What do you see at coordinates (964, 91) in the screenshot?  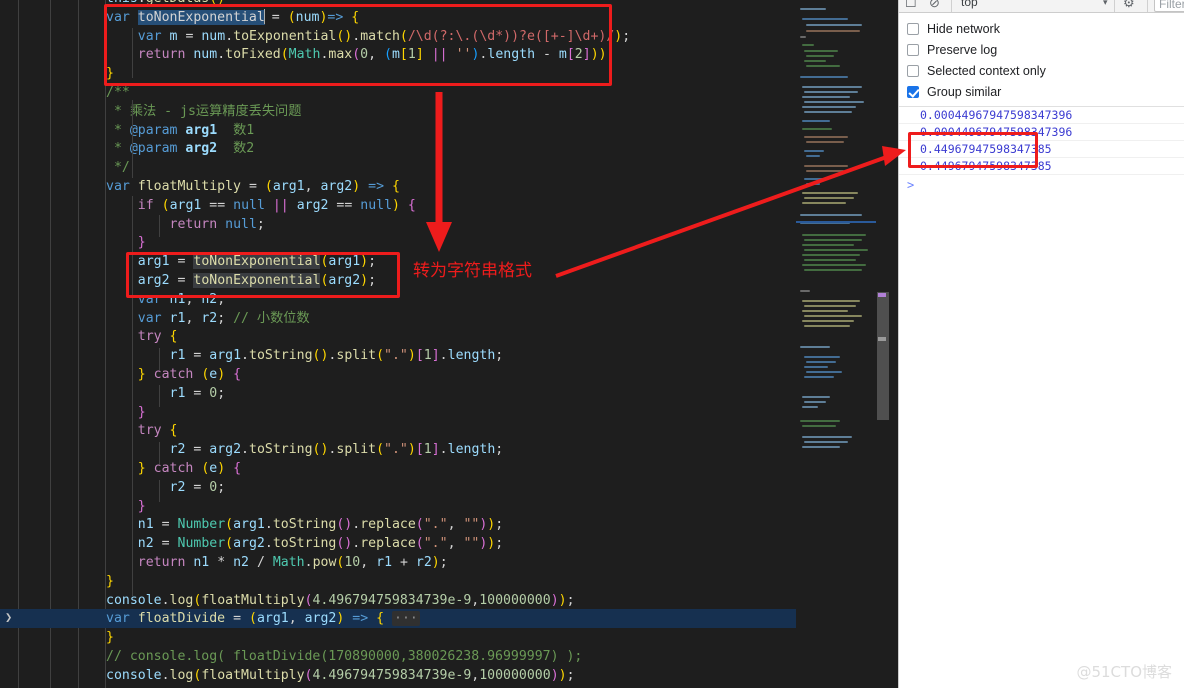 I see `console-setting-label: Group similar` at bounding box center [964, 91].